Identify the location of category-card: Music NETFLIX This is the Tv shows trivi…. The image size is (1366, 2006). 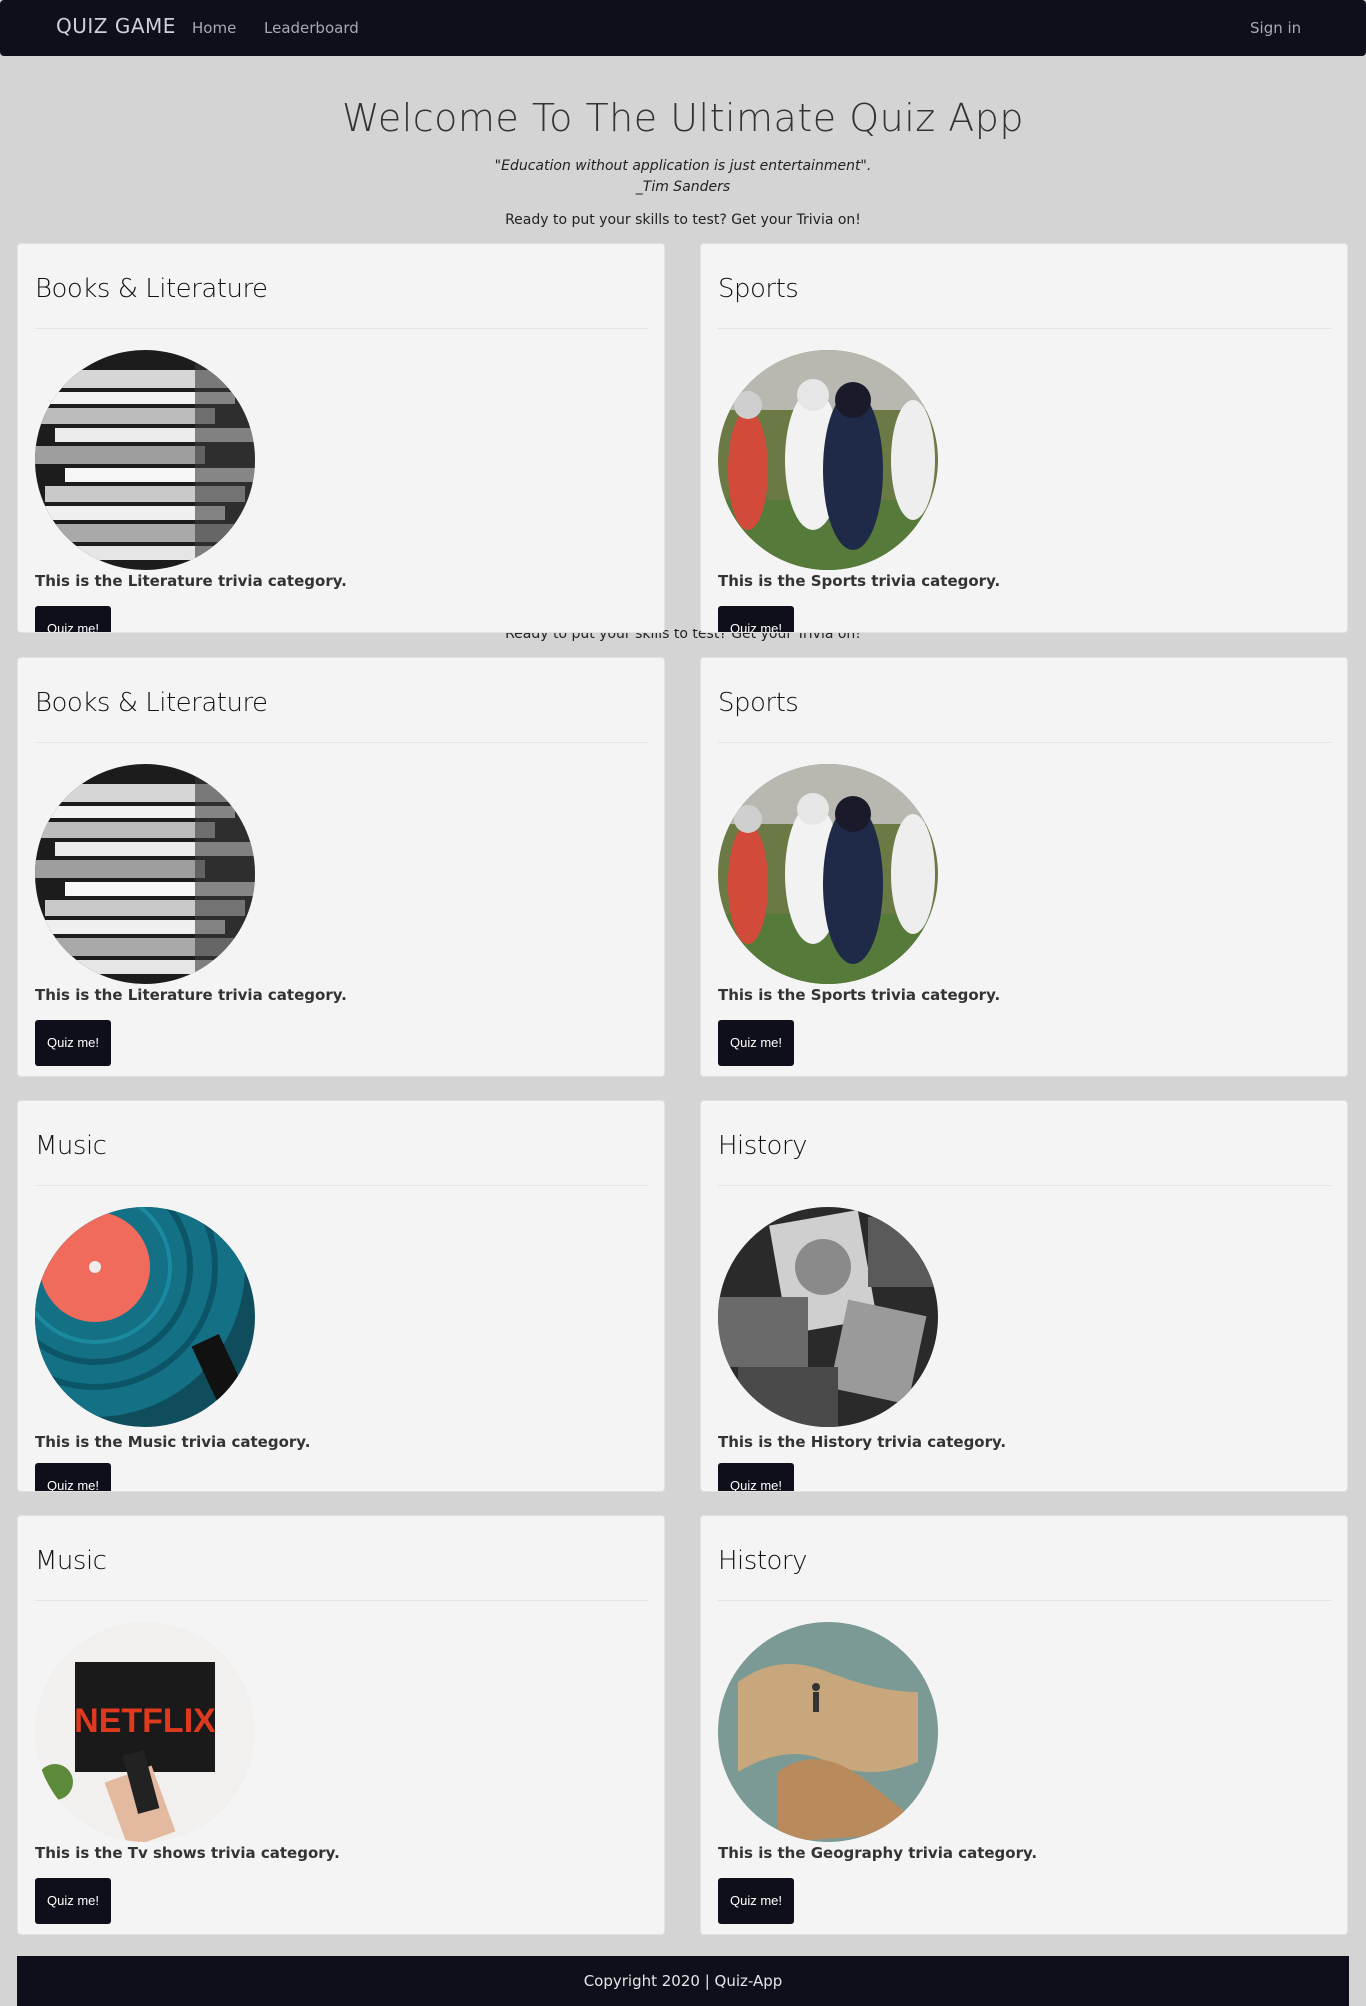
(341, 1725).